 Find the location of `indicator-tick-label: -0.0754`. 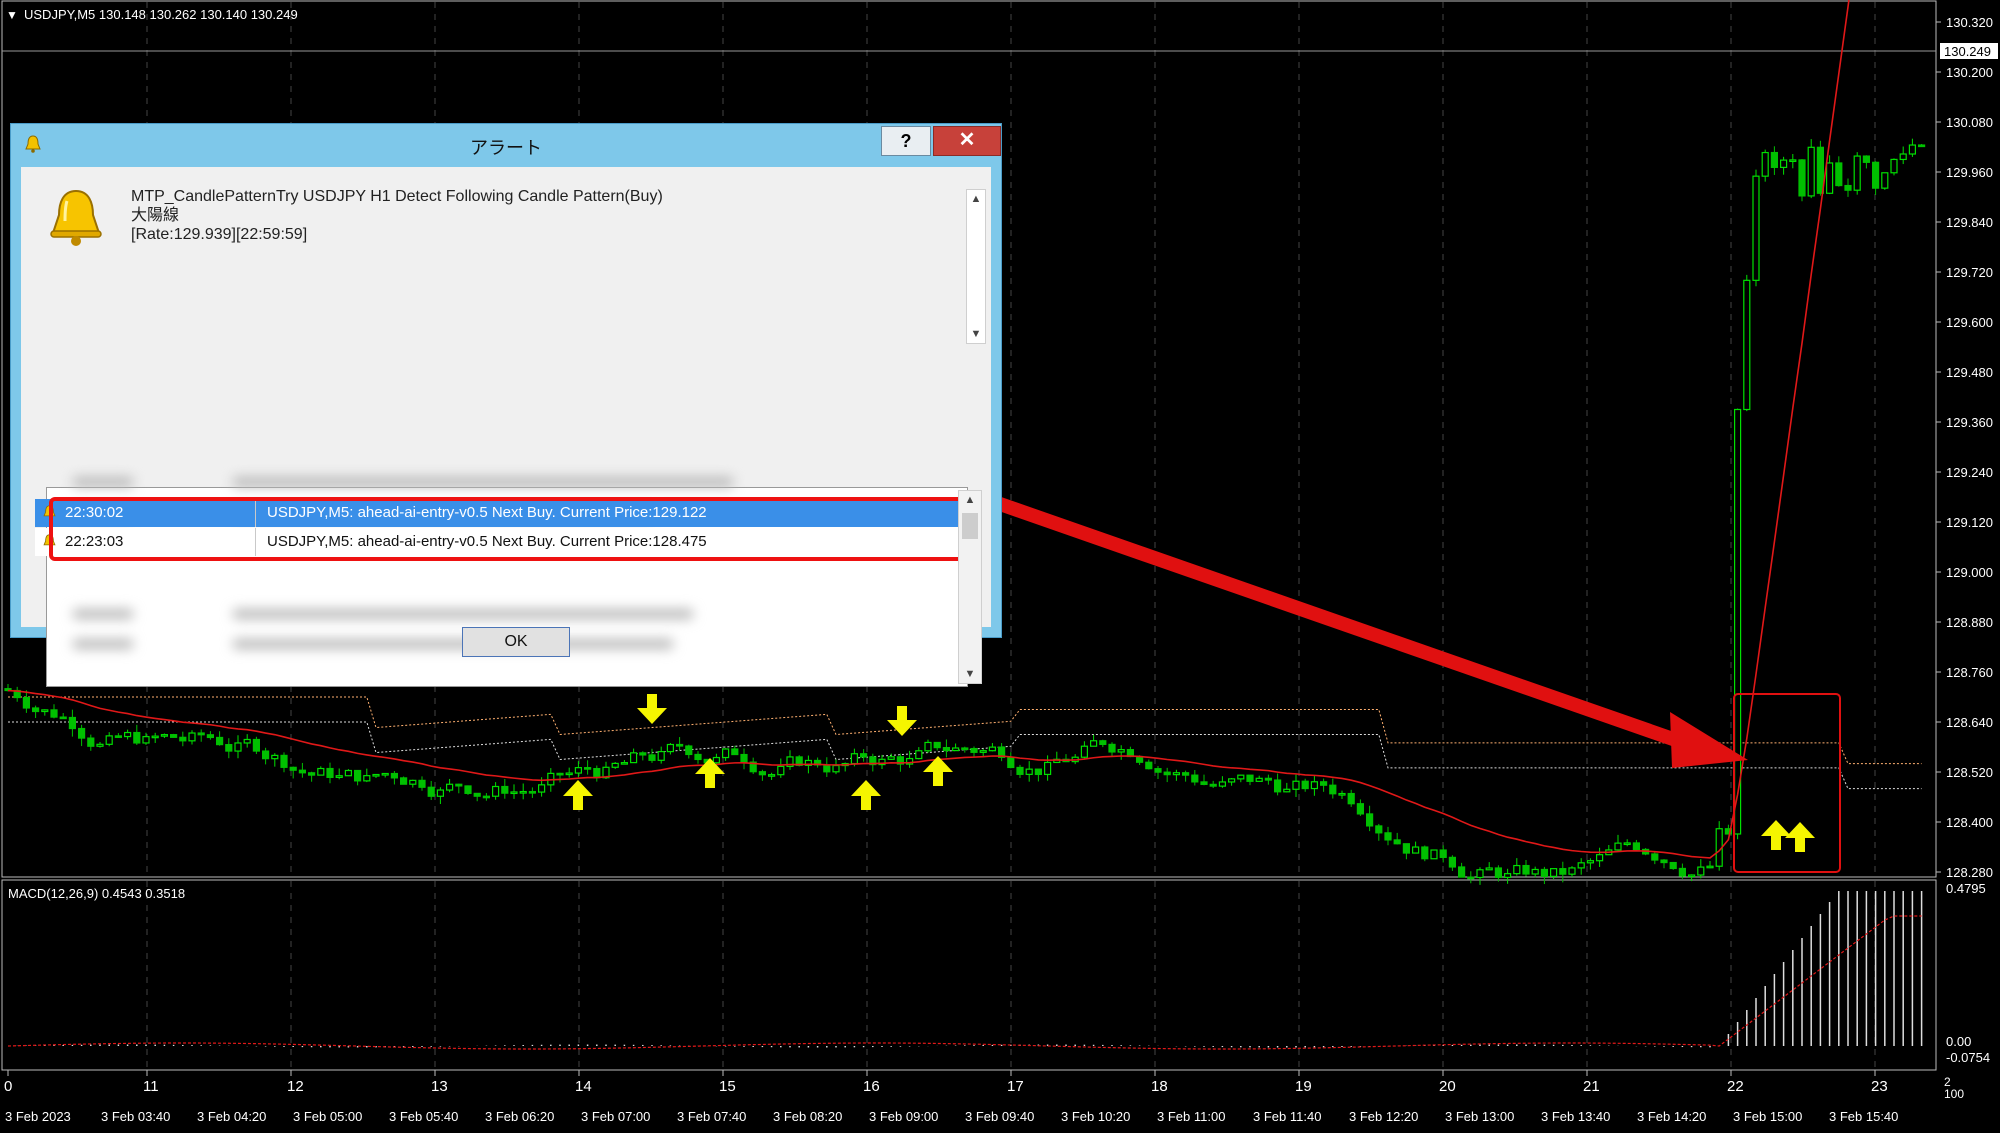

indicator-tick-label: -0.0754 is located at coordinates (1968, 1057).